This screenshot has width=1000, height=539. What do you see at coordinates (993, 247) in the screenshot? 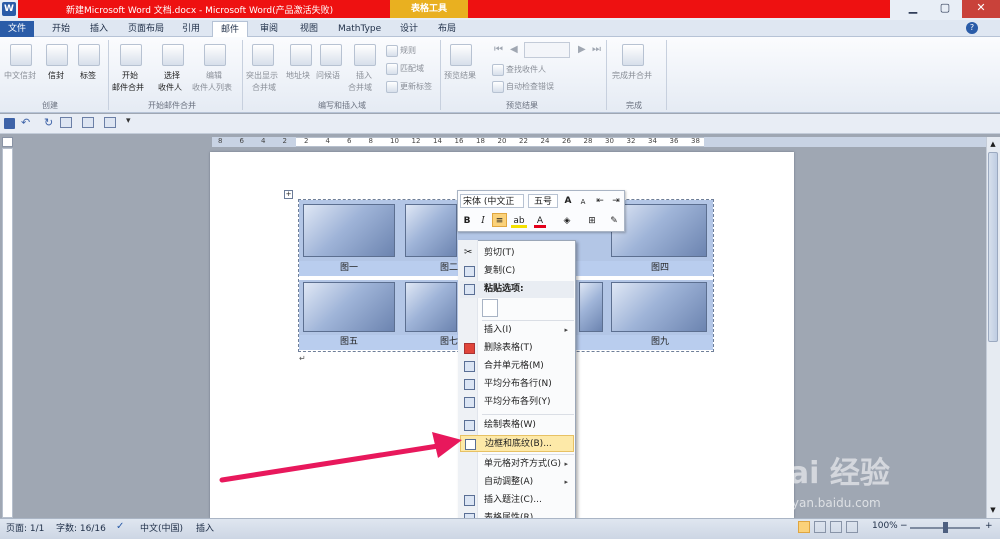
I see `scrollbar-thumb` at bounding box center [993, 247].